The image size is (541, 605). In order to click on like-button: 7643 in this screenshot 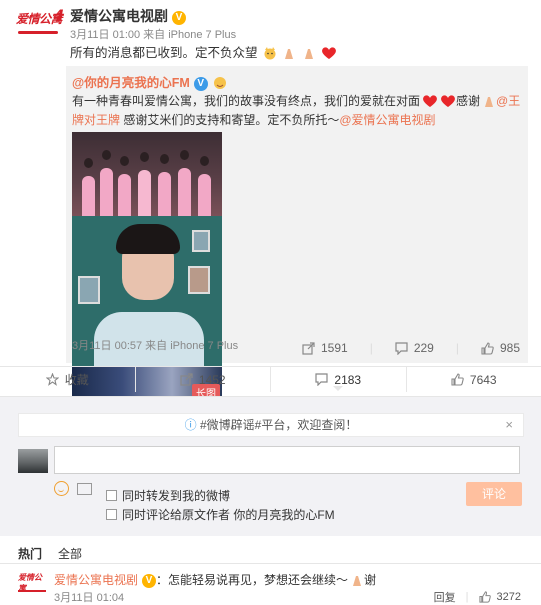, I will do `click(474, 379)`.